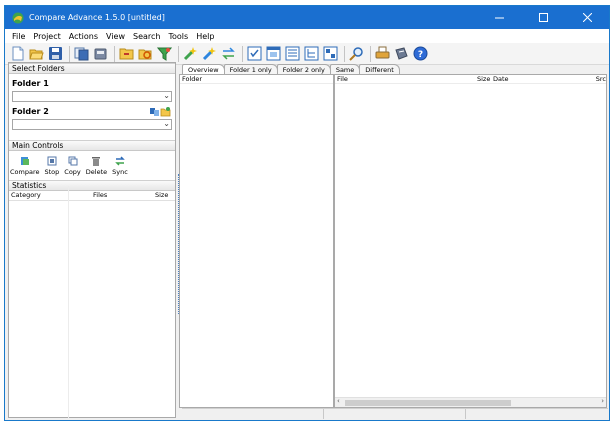  I want to click on copy-control: Copy, so click(72, 168).